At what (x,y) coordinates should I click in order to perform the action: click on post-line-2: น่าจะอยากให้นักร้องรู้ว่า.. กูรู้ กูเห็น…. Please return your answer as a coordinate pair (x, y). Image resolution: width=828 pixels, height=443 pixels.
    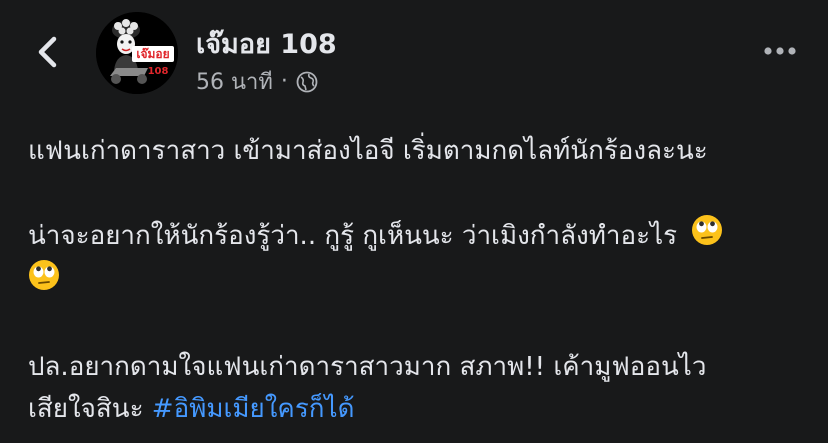
    Looking at the image, I should click on (353, 236).